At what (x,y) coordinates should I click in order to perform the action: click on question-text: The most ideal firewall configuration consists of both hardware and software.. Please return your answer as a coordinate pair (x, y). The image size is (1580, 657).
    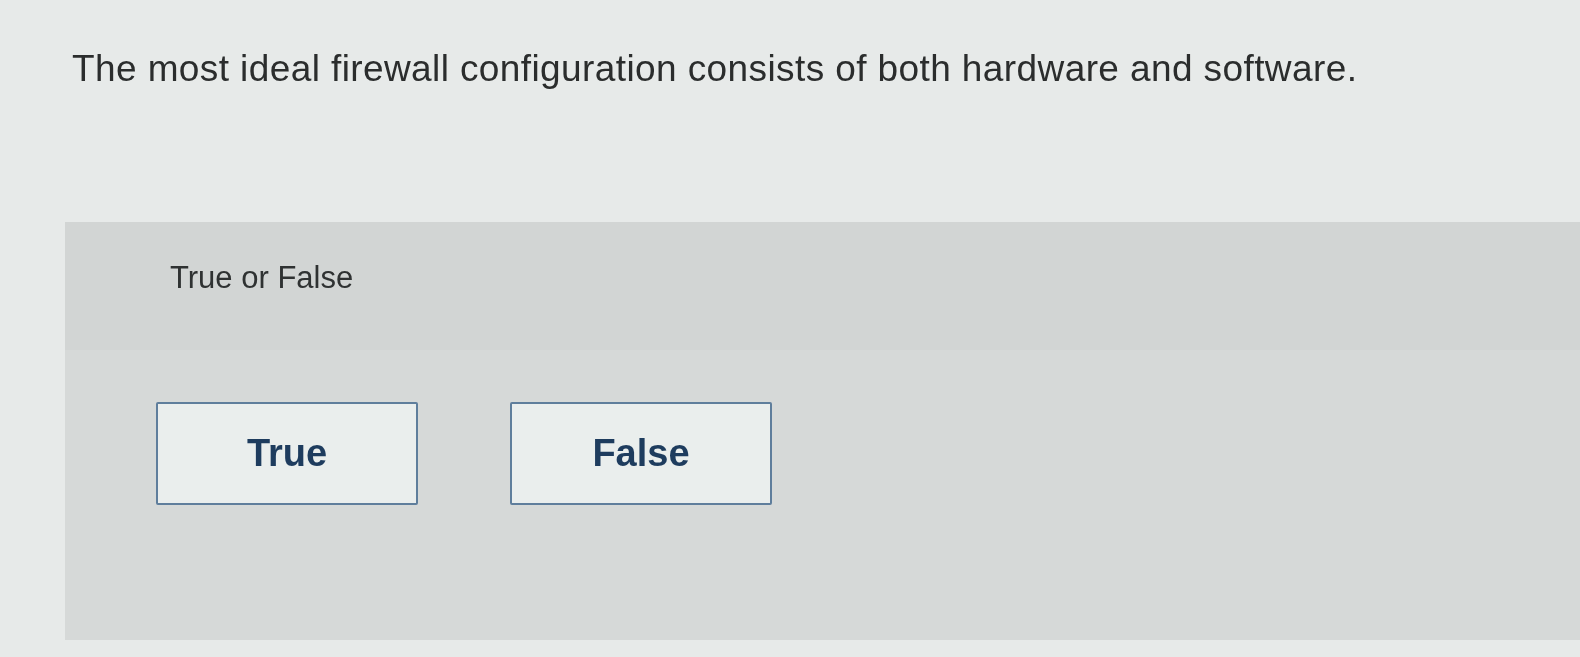
    Looking at the image, I should click on (715, 69).